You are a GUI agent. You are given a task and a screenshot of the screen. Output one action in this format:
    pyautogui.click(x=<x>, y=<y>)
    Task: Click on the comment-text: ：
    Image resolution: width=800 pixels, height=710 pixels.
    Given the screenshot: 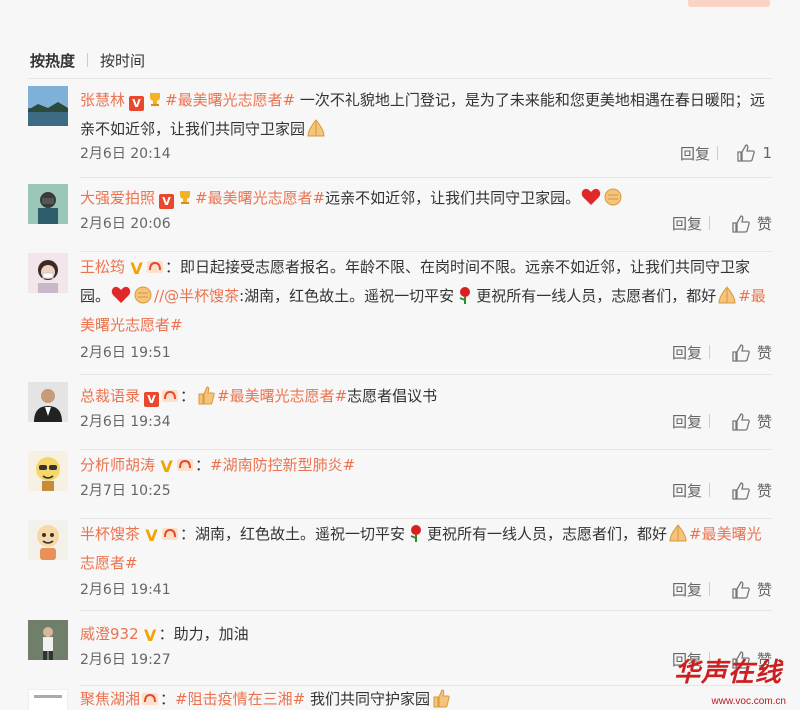 What is the action you would take?
    pyautogui.click(x=168, y=699)
    